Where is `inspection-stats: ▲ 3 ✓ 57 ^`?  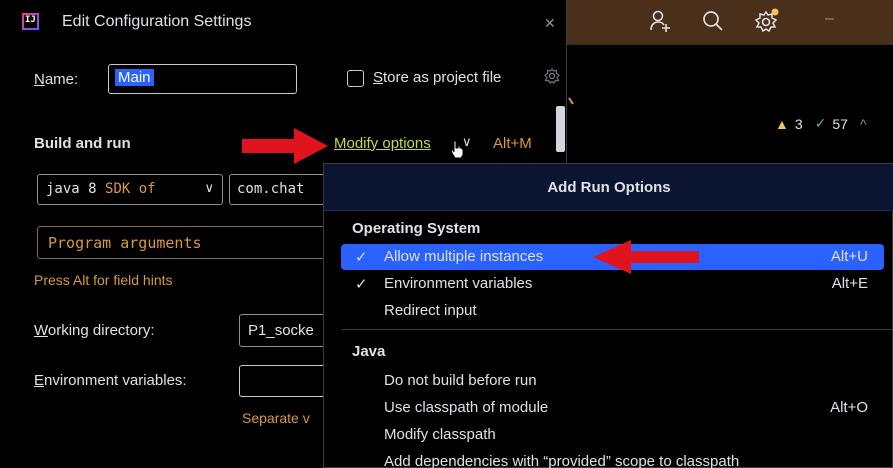 inspection-stats: ▲ 3 ✓ 57 ^ is located at coordinates (821, 123).